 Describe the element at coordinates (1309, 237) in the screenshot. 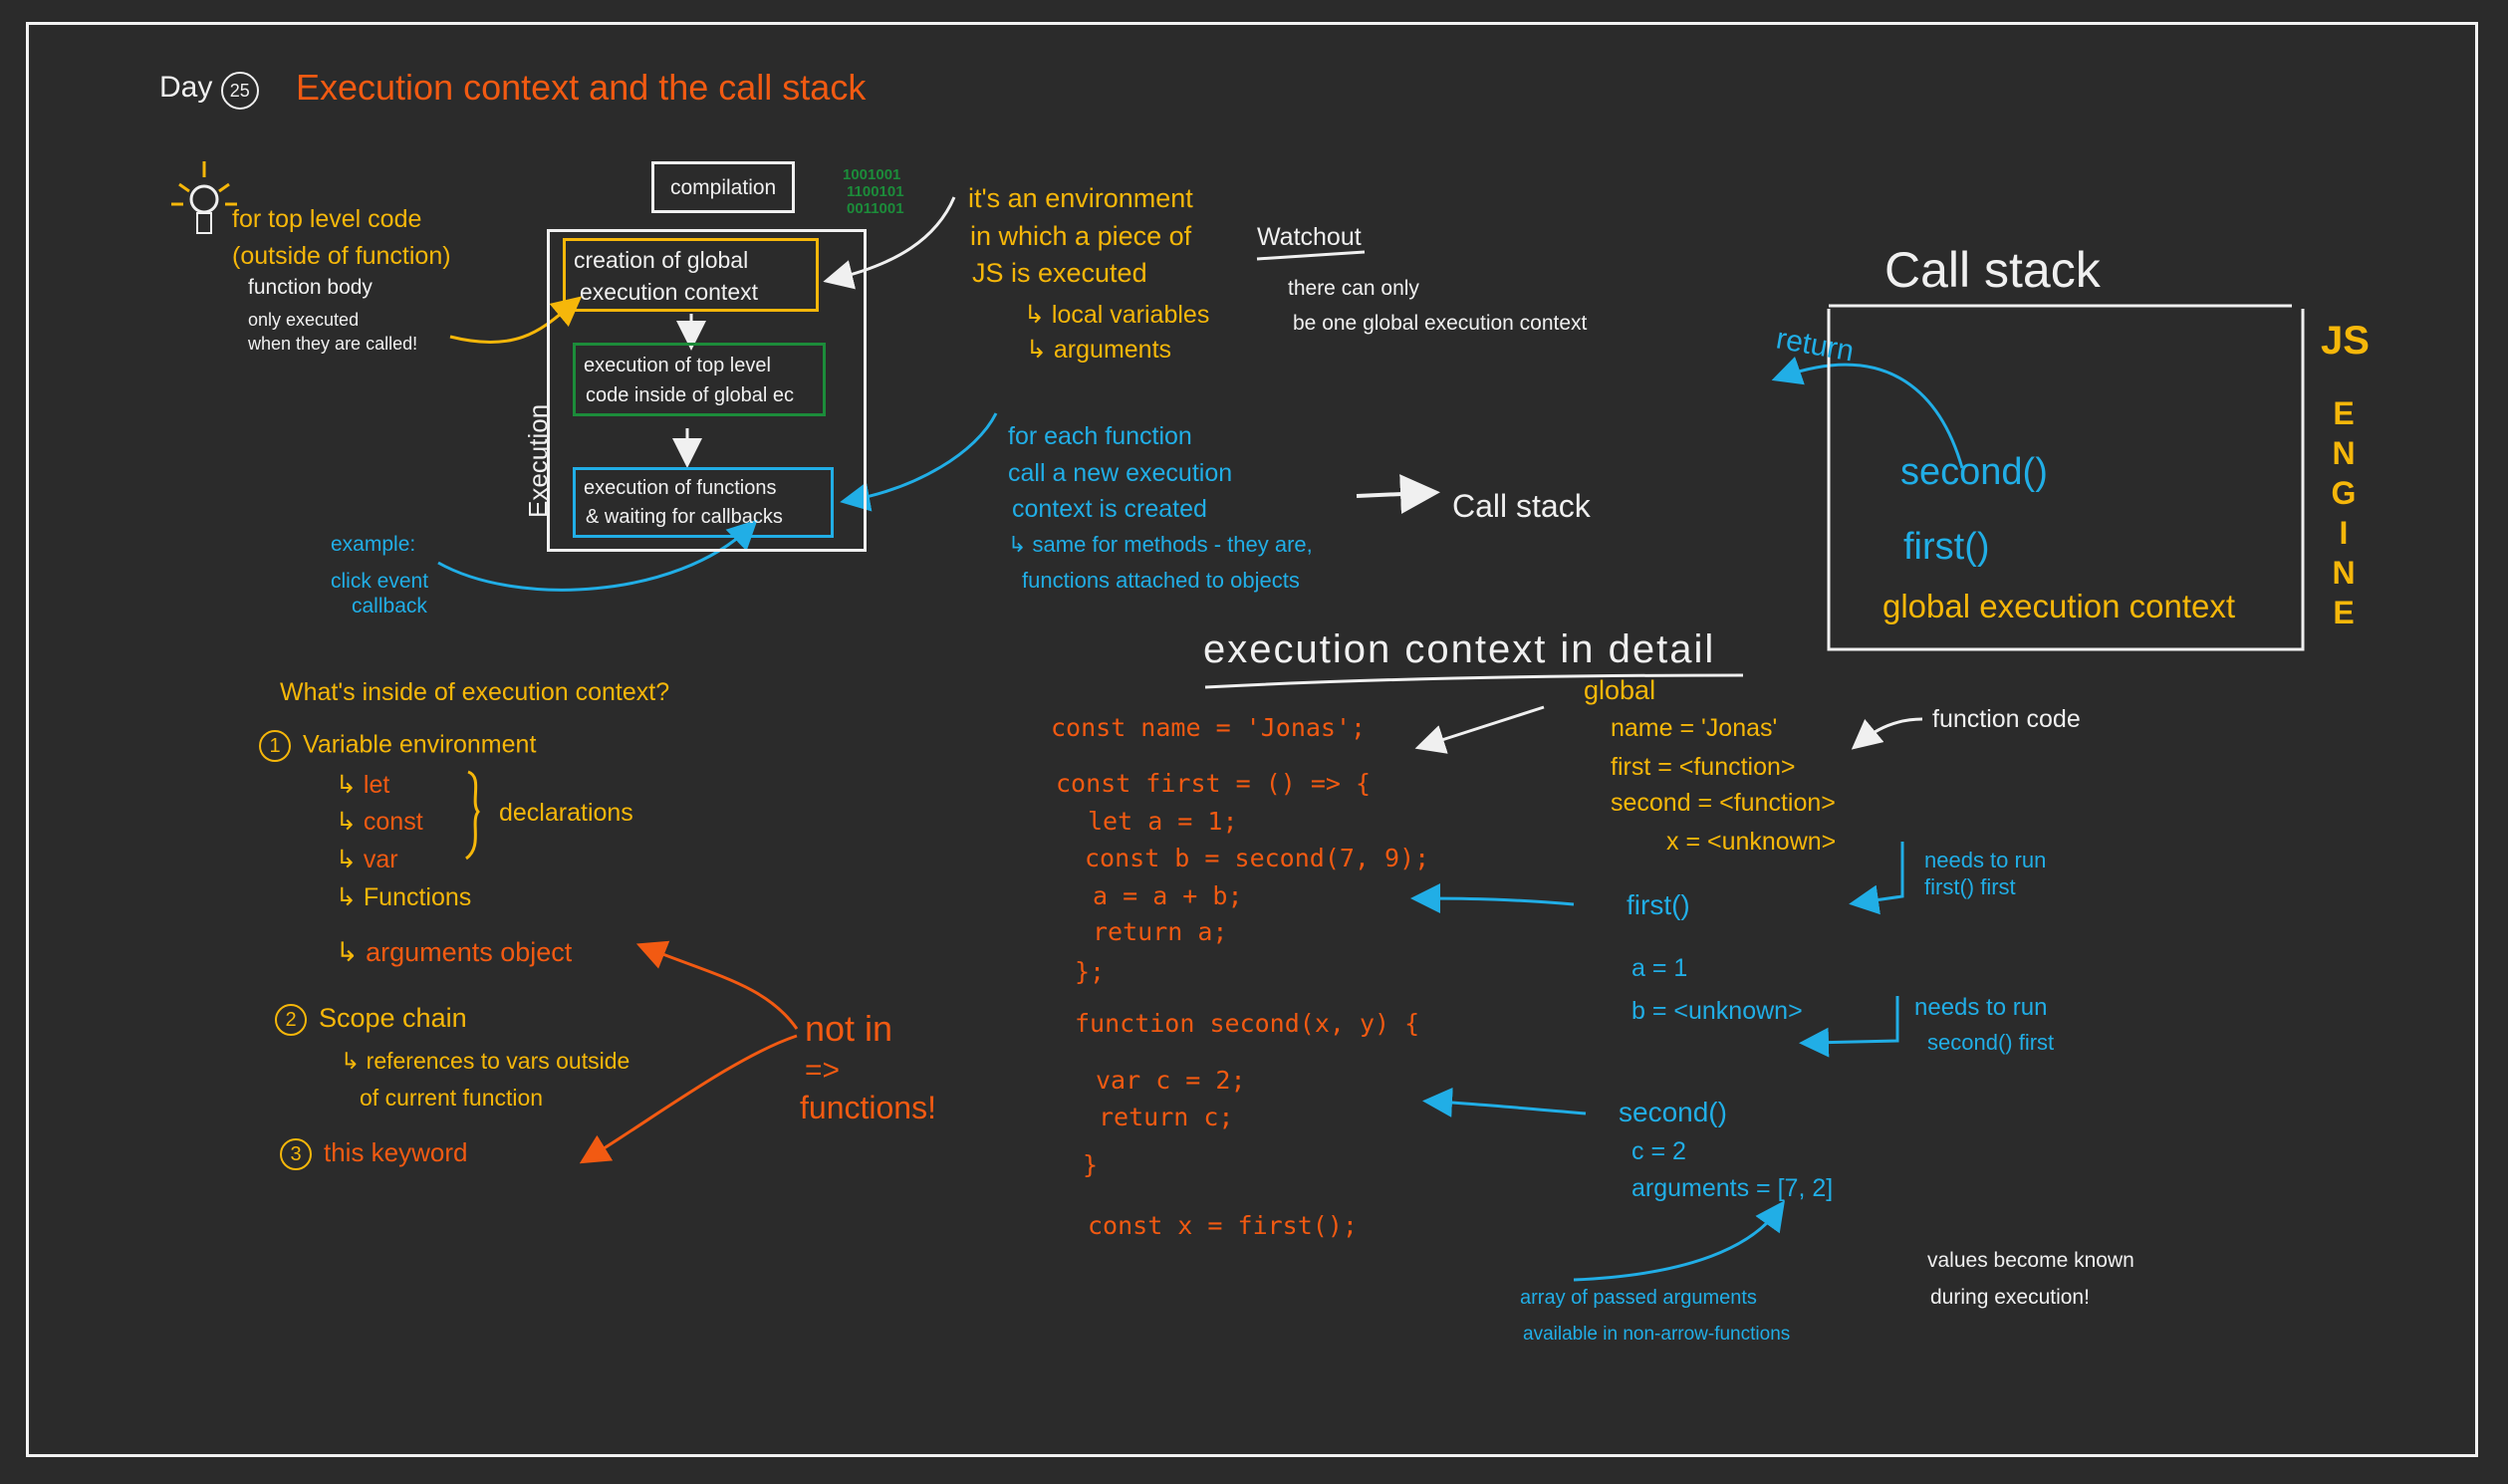

I see `watchout-label: Watchout` at that location.